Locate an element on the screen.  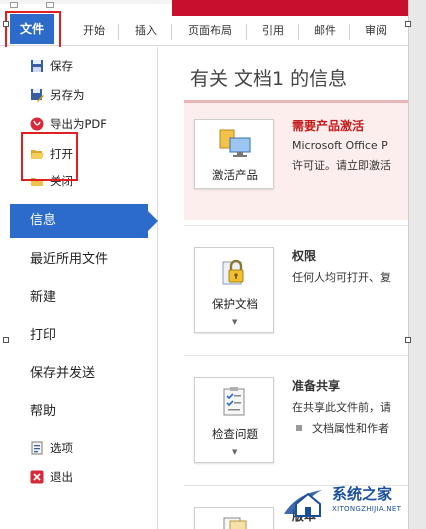
window-scroll-region is located at coordinates (417, 264).